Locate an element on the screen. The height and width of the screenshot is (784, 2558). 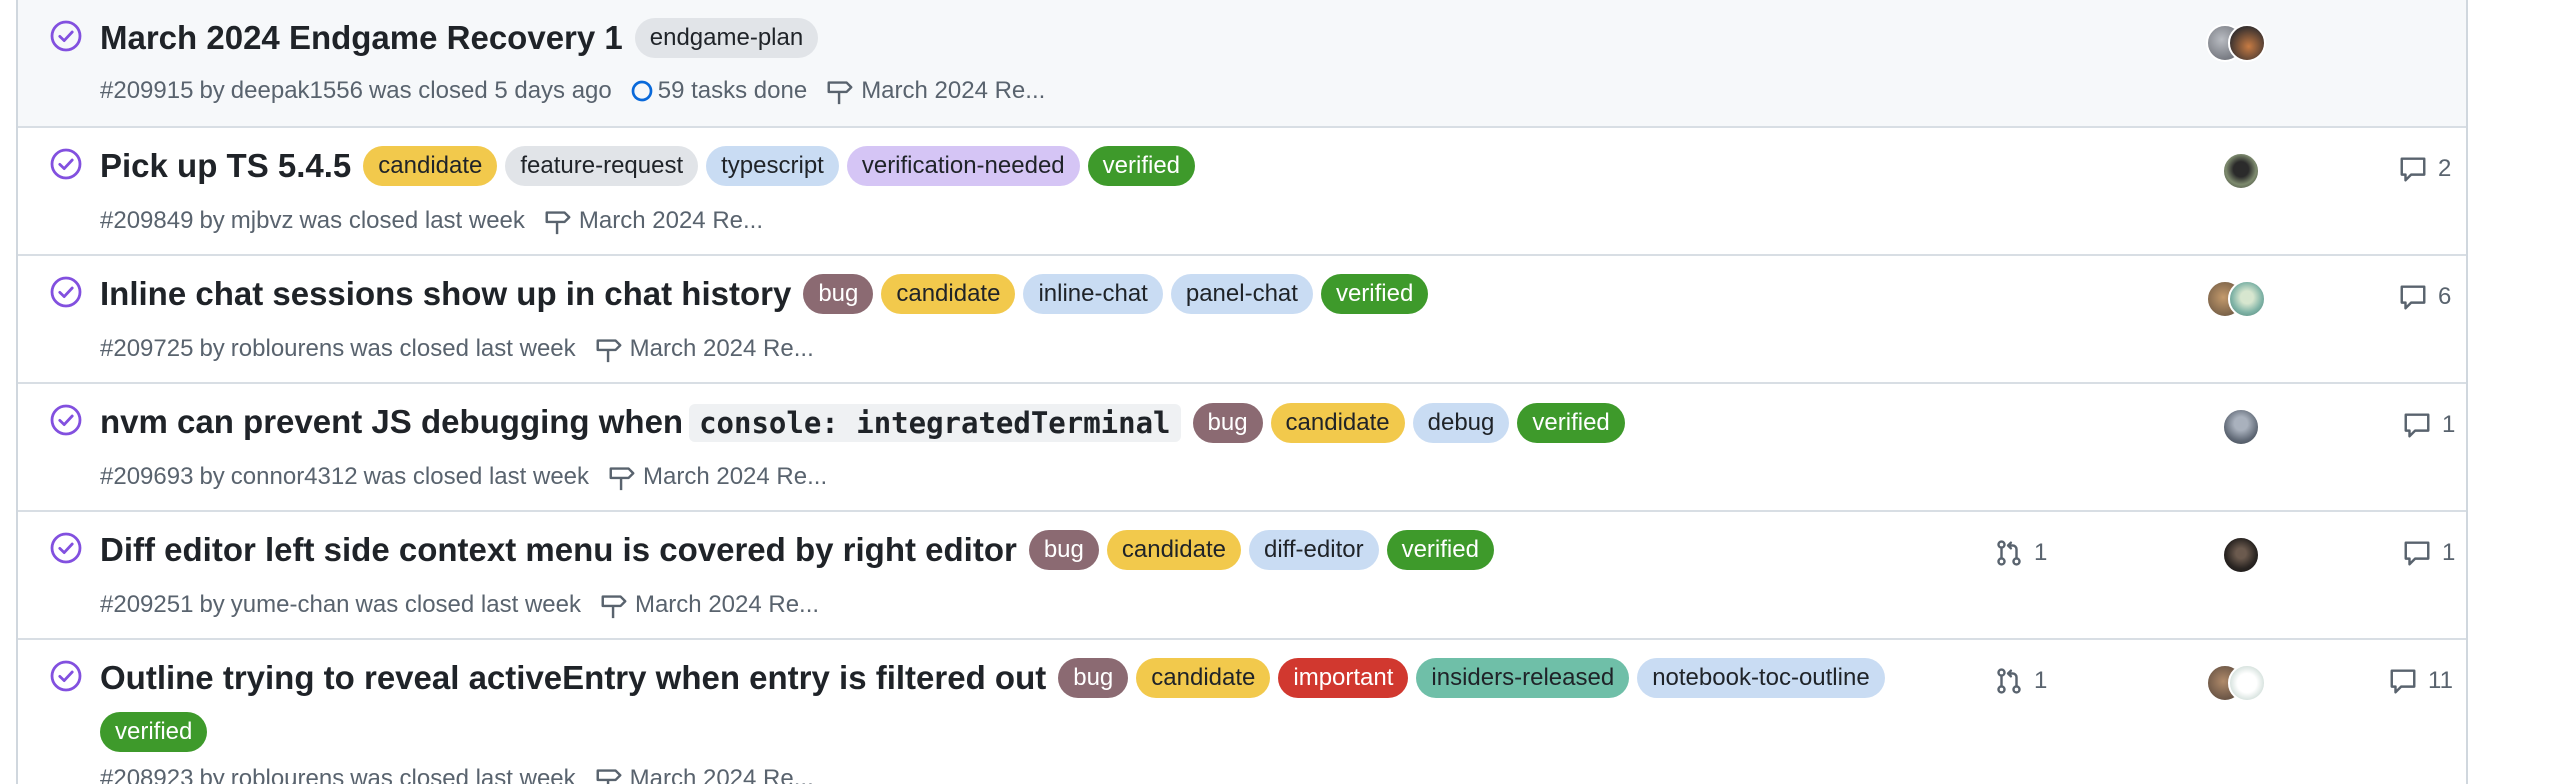
author-link: mjbvz is located at coordinates (262, 221).